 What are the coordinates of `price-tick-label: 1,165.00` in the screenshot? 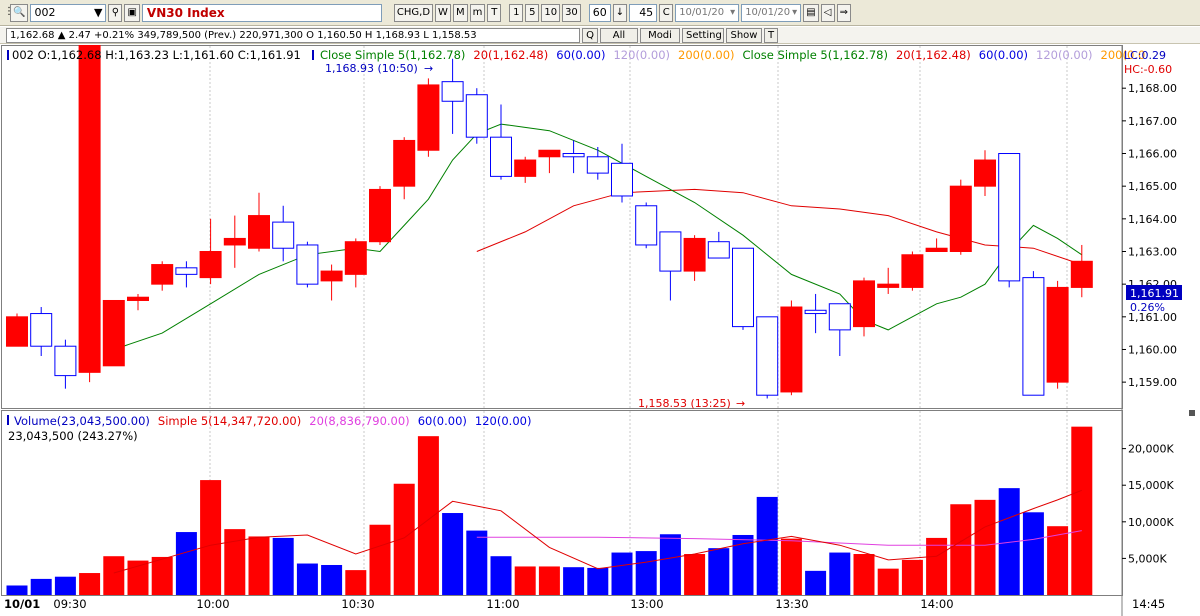 It's located at (1152, 186).